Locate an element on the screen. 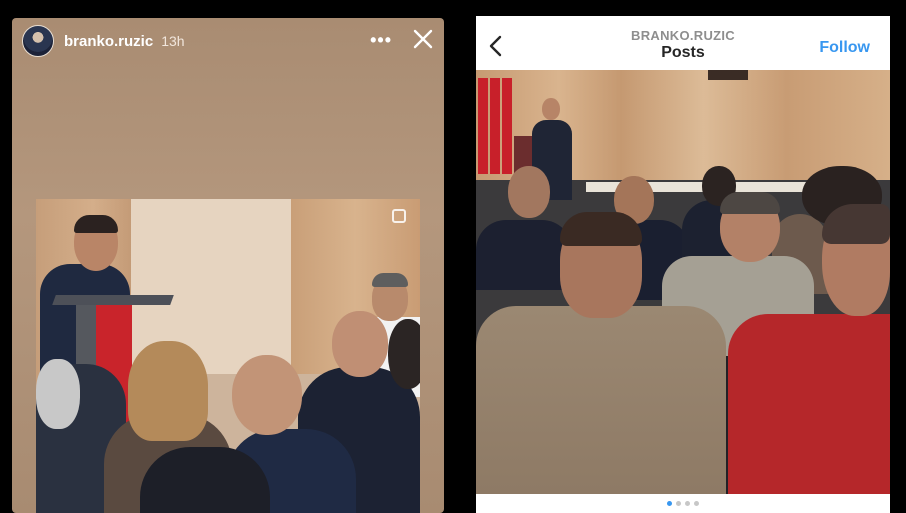 This screenshot has width=906, height=513. seated-man-hair is located at coordinates (390, 280).